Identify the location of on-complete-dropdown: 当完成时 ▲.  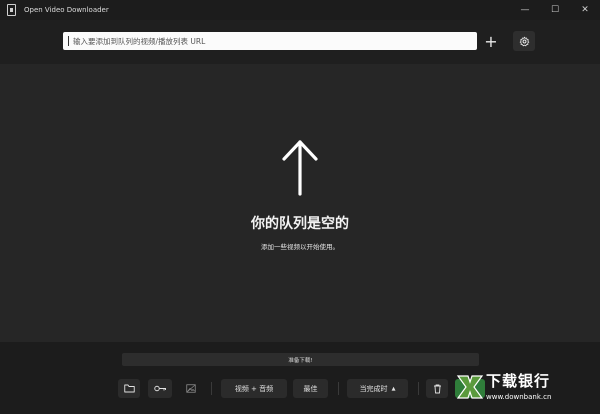
(377, 388).